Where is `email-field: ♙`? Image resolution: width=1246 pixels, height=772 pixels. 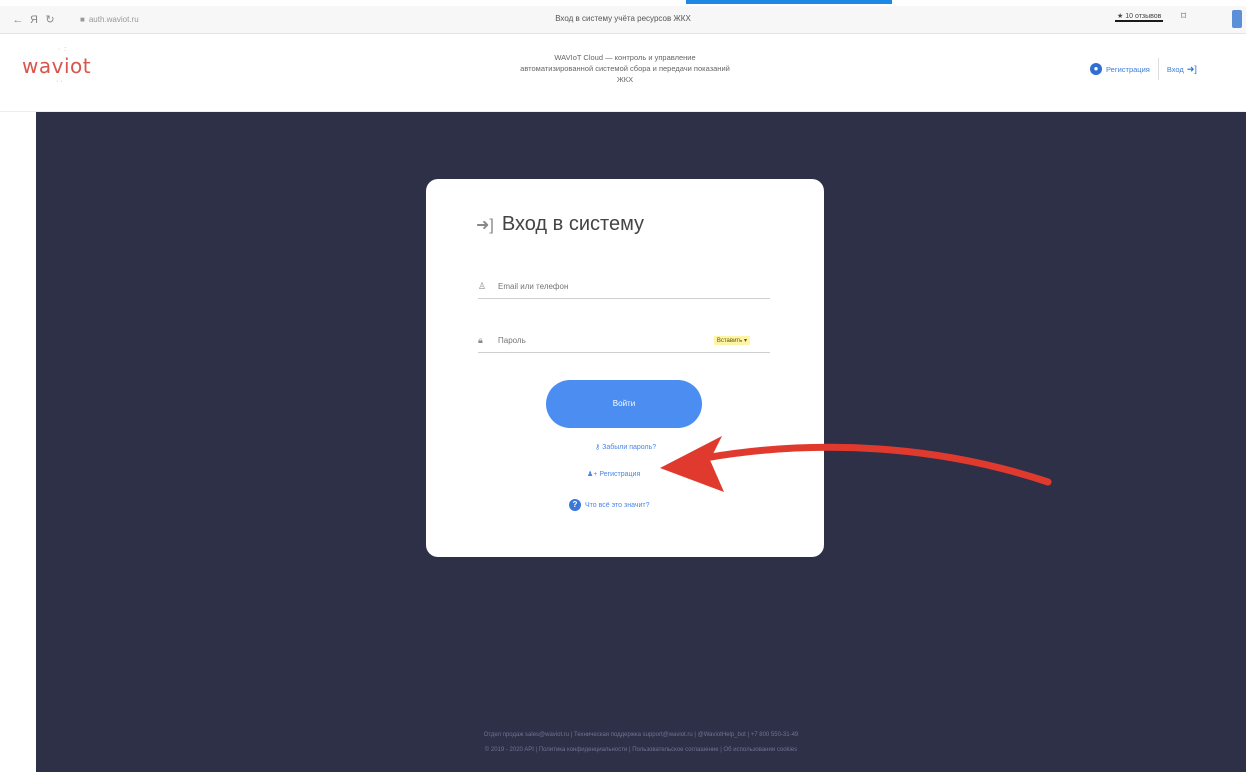 email-field: ♙ is located at coordinates (624, 287).